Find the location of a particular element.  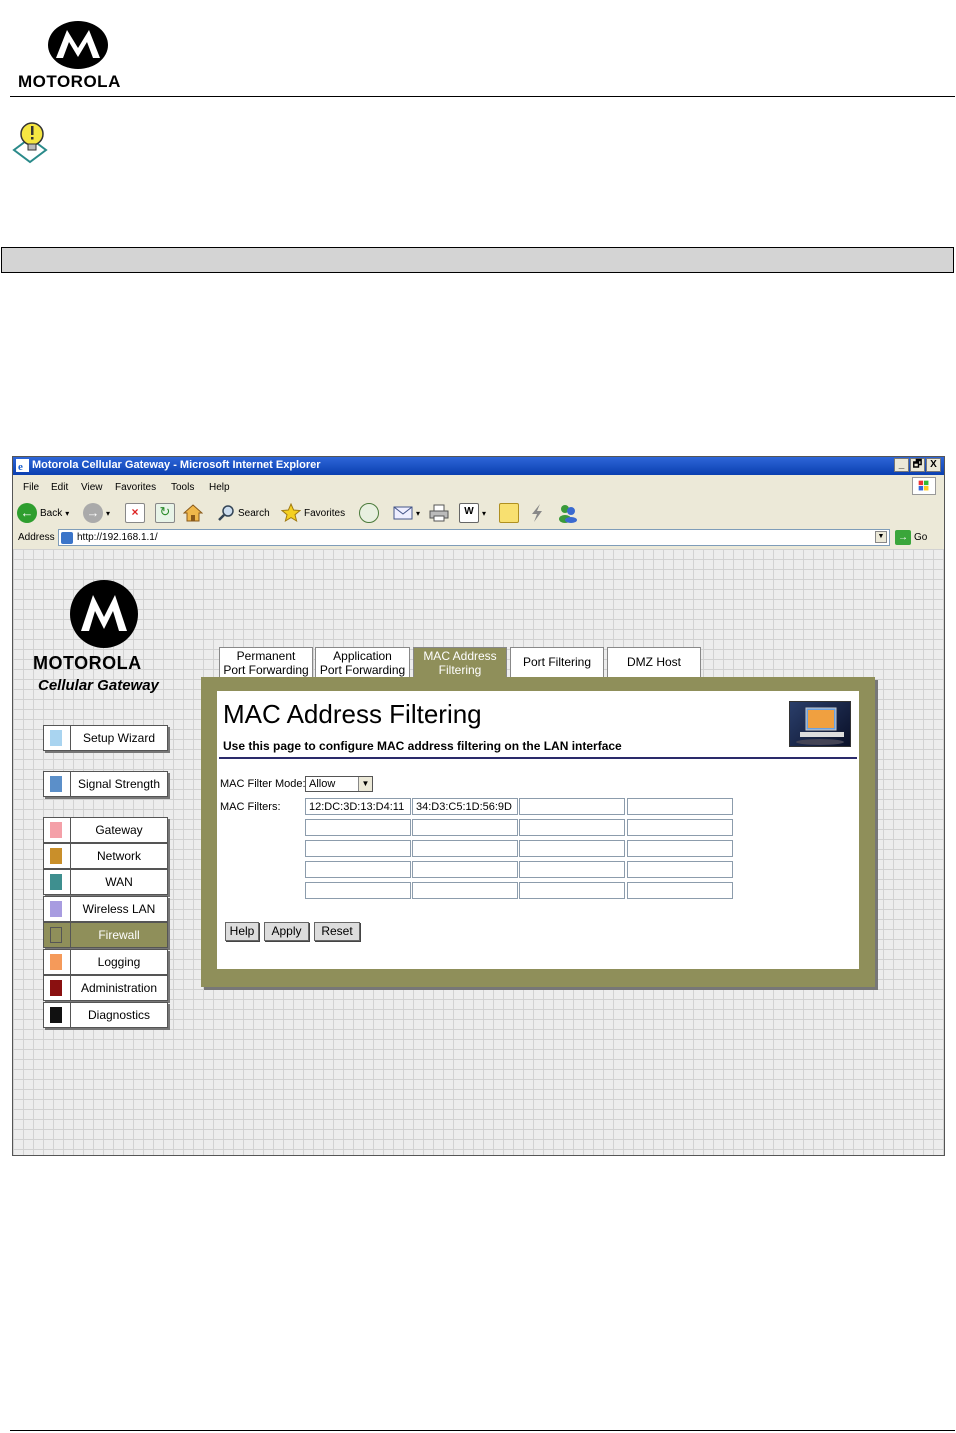

nav-diagnostics: Diagnostics is located at coordinates (105, 1015).